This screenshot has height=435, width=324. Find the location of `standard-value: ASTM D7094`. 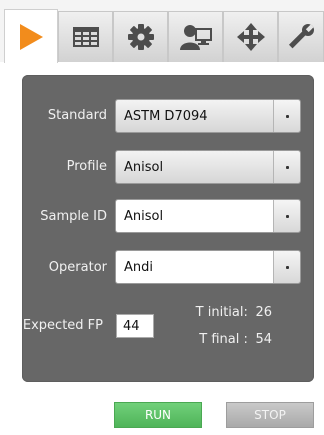

standard-value: ASTM D7094 is located at coordinates (194, 116).